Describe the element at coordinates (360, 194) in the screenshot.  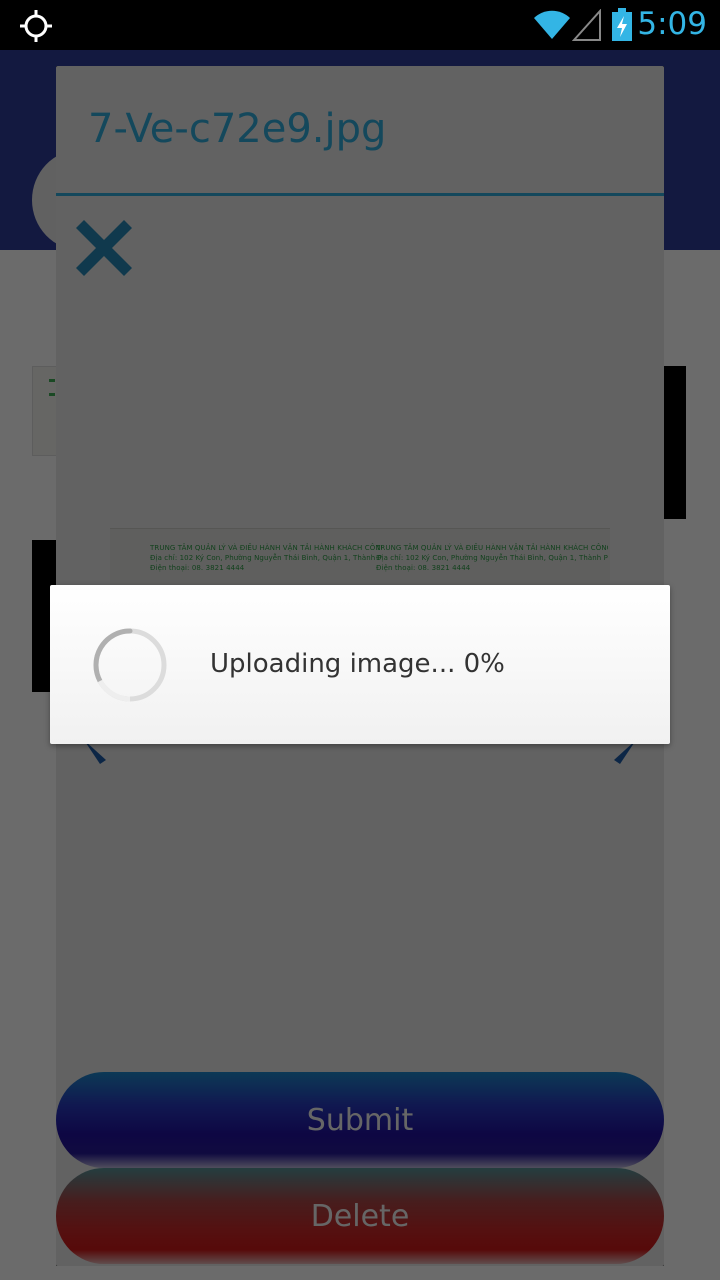
I see `title-divider` at that location.